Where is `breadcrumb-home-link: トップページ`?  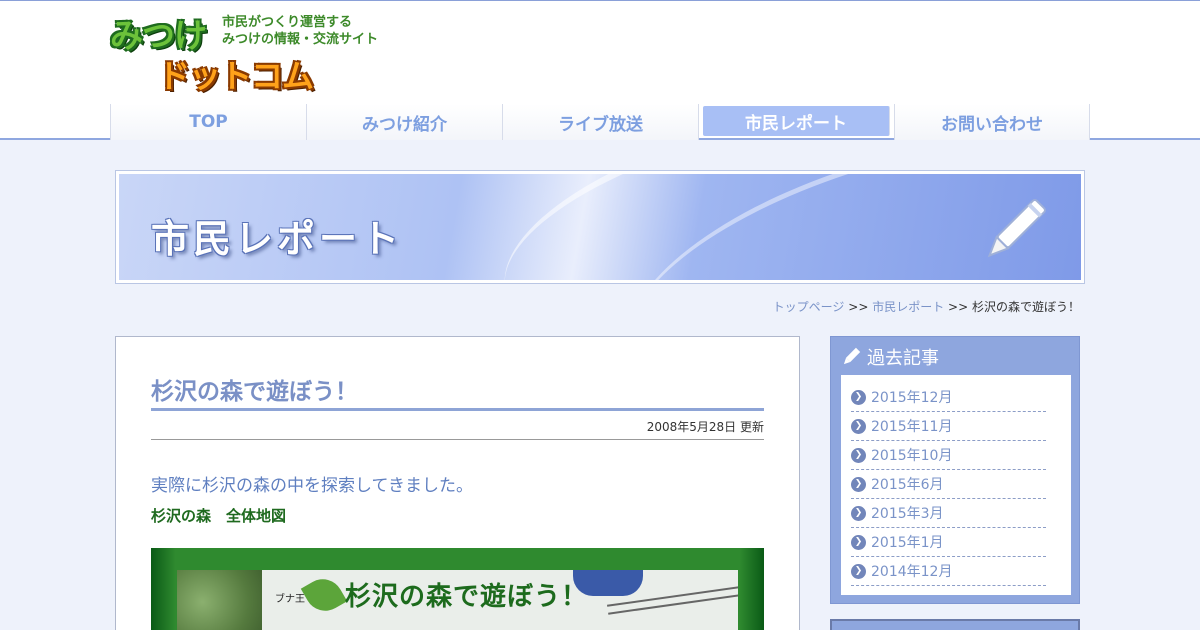 breadcrumb-home-link: トップページ is located at coordinates (809, 307).